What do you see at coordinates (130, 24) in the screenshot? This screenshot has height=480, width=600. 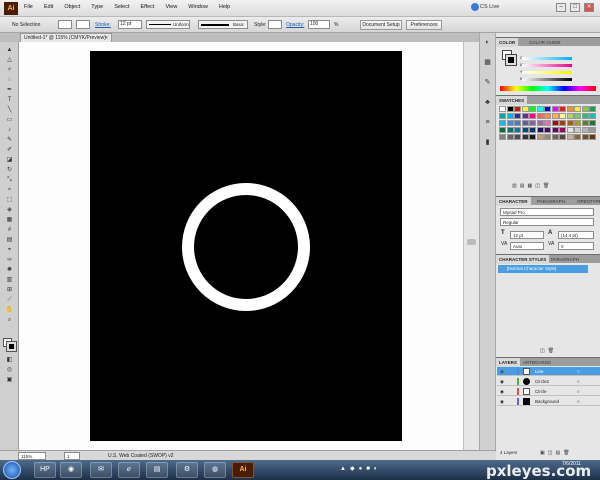 I see `stroke-weight-field: 12 pt` at bounding box center [130, 24].